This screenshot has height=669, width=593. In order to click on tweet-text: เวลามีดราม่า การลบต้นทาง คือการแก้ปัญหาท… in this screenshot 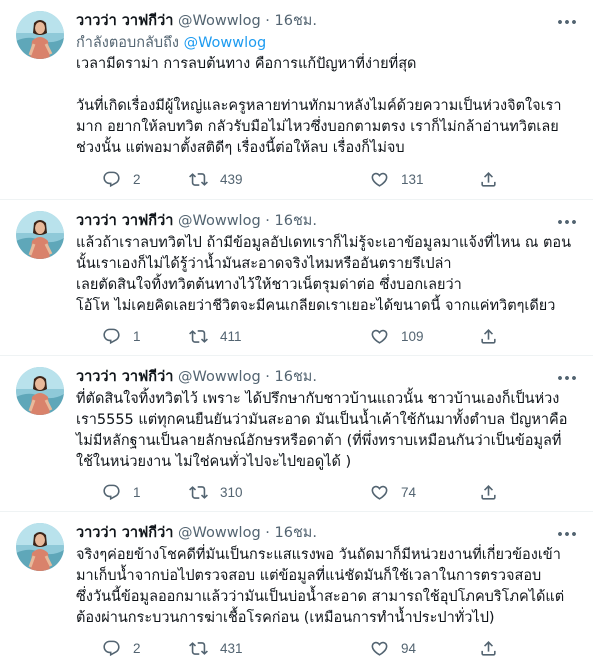, I will do `click(319, 106)`.